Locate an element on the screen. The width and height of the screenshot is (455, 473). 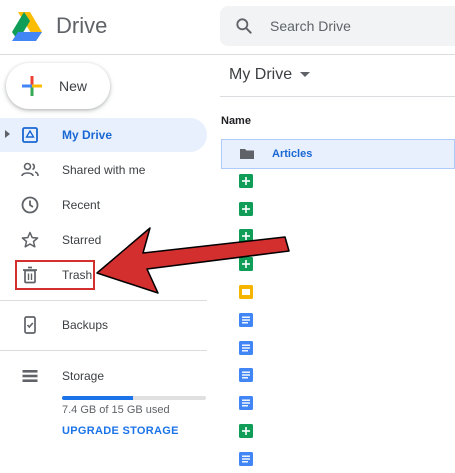
storage-used-text: 7.4 GB of 15 GB used is located at coordinates (116, 410).